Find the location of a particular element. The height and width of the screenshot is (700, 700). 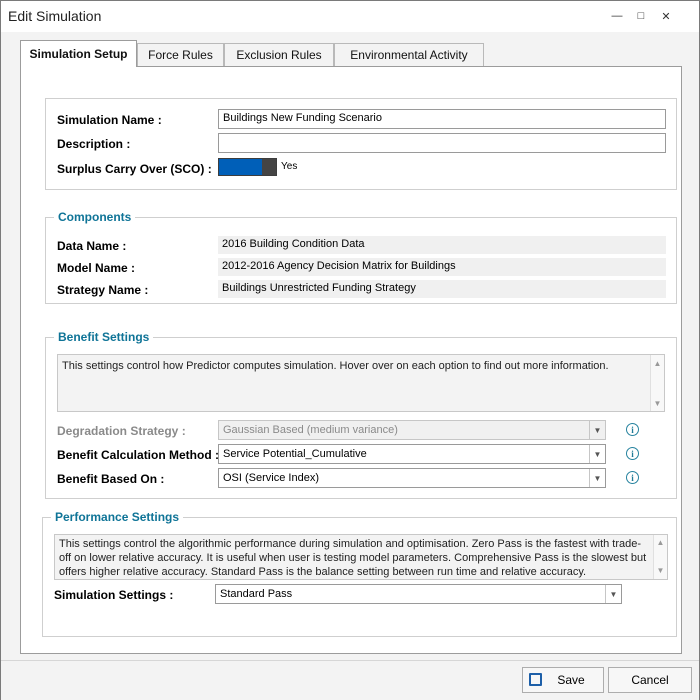

simulation-name-label: Simulation Name : is located at coordinates (109, 120).